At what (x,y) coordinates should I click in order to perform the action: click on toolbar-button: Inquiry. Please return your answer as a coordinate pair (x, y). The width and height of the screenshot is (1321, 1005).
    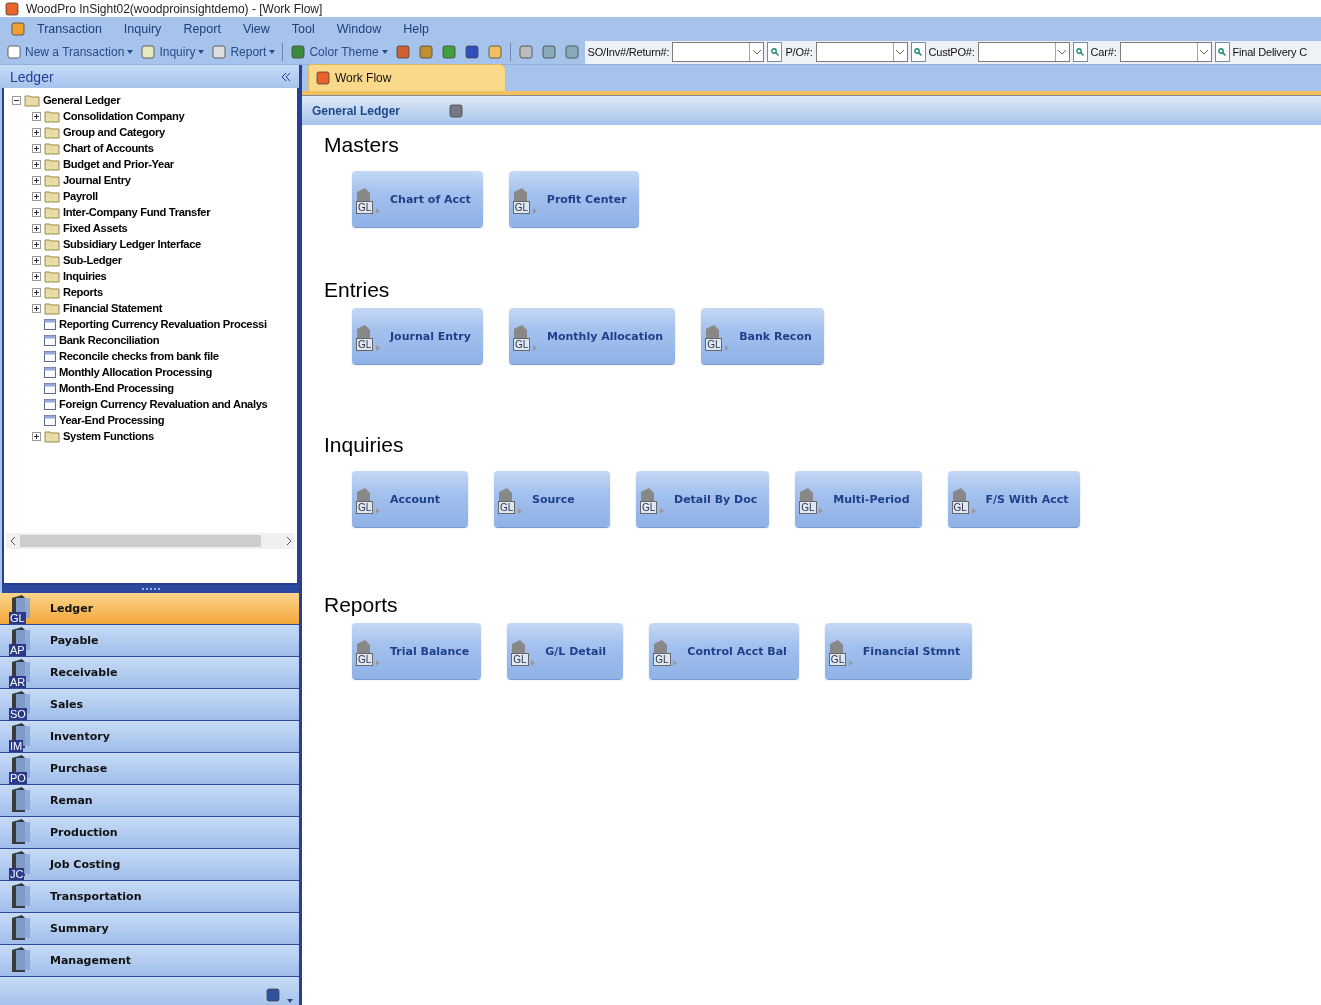
    Looking at the image, I should click on (172, 52).